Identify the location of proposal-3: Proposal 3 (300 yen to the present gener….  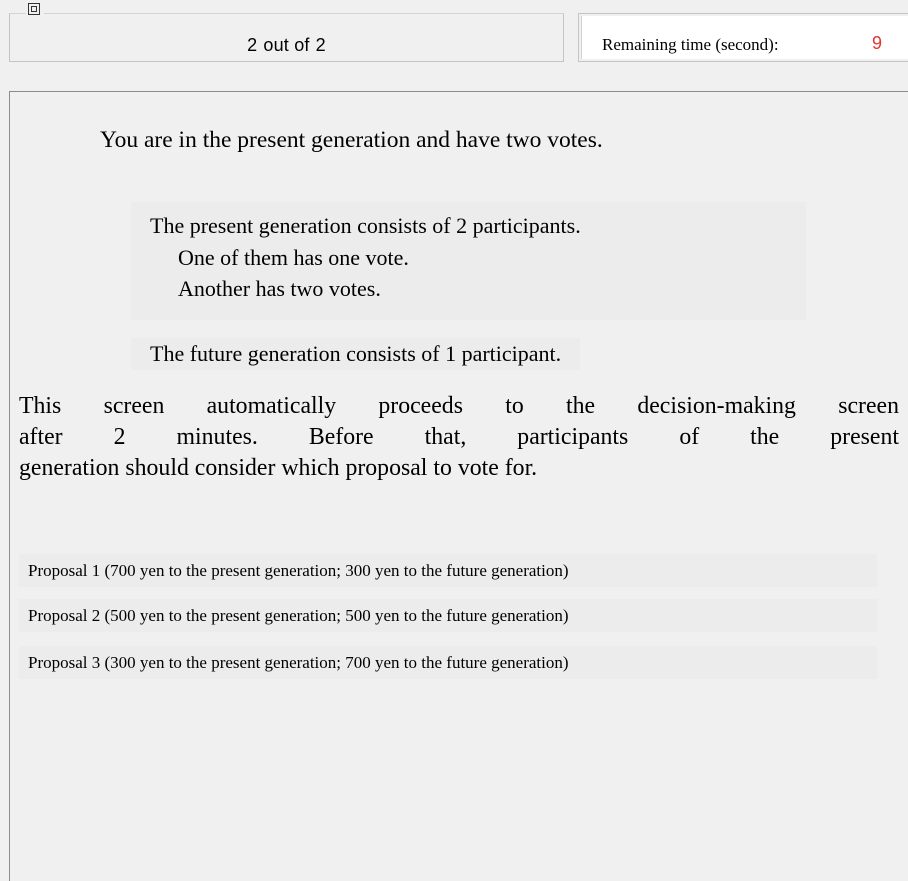
(448, 662).